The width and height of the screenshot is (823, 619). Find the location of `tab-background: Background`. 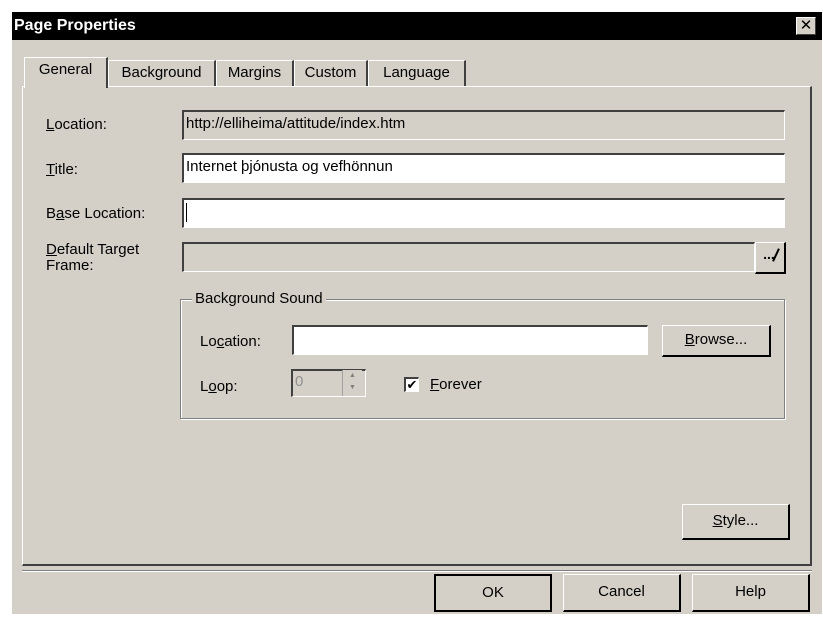

tab-background: Background is located at coordinates (162, 73).